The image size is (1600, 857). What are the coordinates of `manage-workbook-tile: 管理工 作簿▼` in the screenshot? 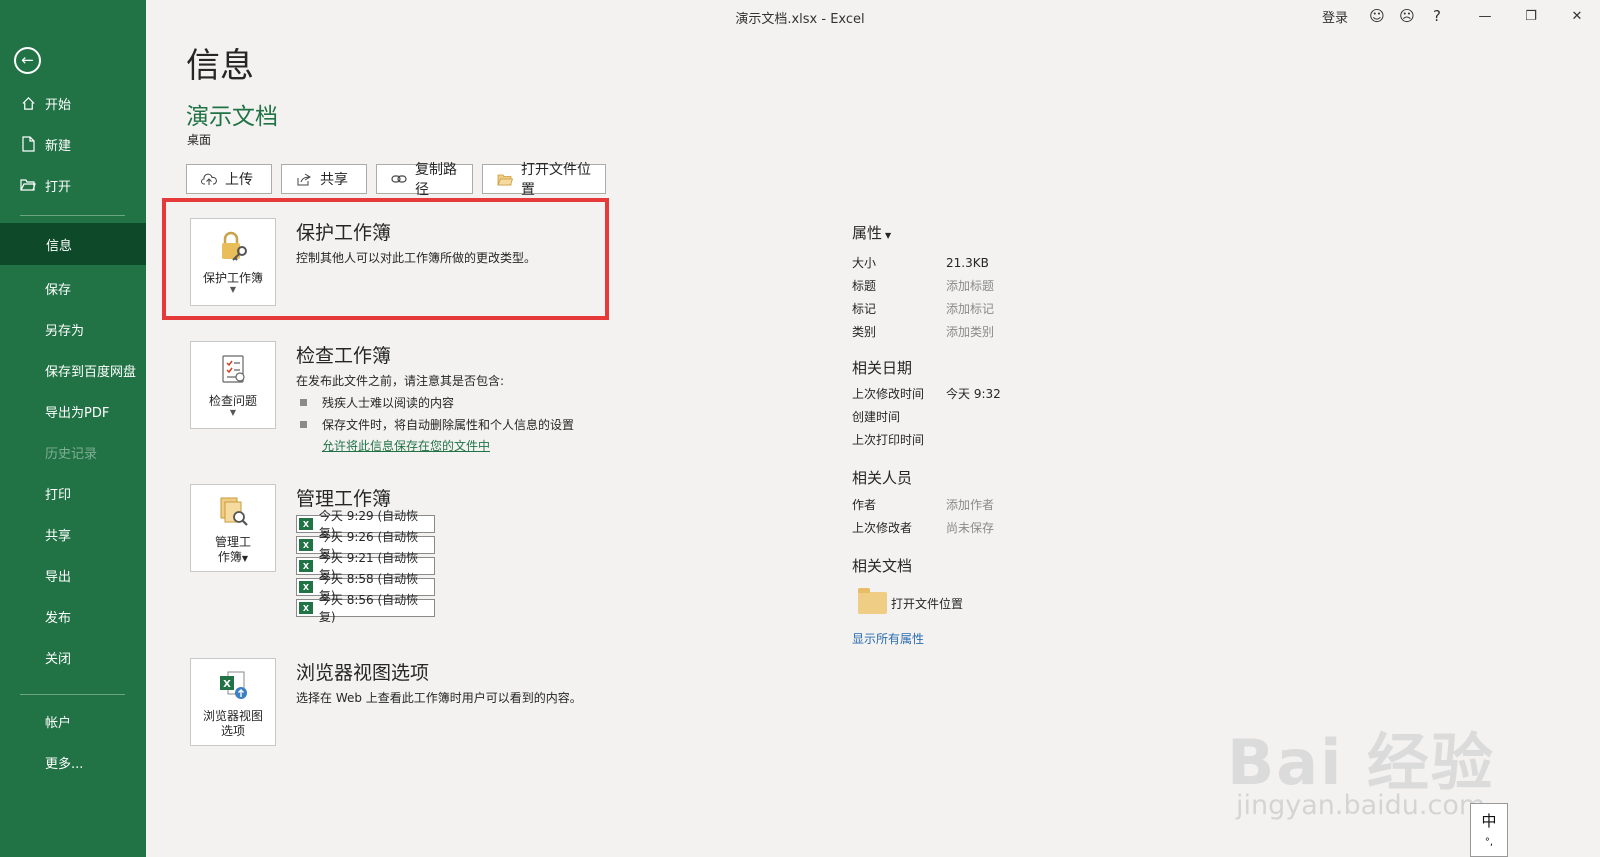 It's located at (233, 528).